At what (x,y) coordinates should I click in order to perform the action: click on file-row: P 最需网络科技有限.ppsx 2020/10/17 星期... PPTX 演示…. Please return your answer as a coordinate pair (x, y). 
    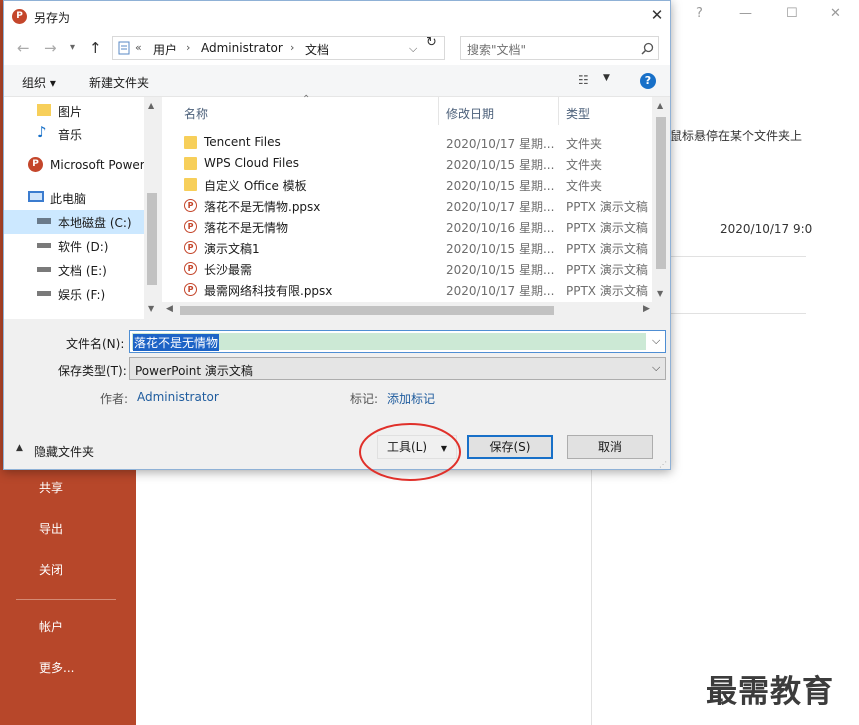
    Looking at the image, I should click on (407, 289).